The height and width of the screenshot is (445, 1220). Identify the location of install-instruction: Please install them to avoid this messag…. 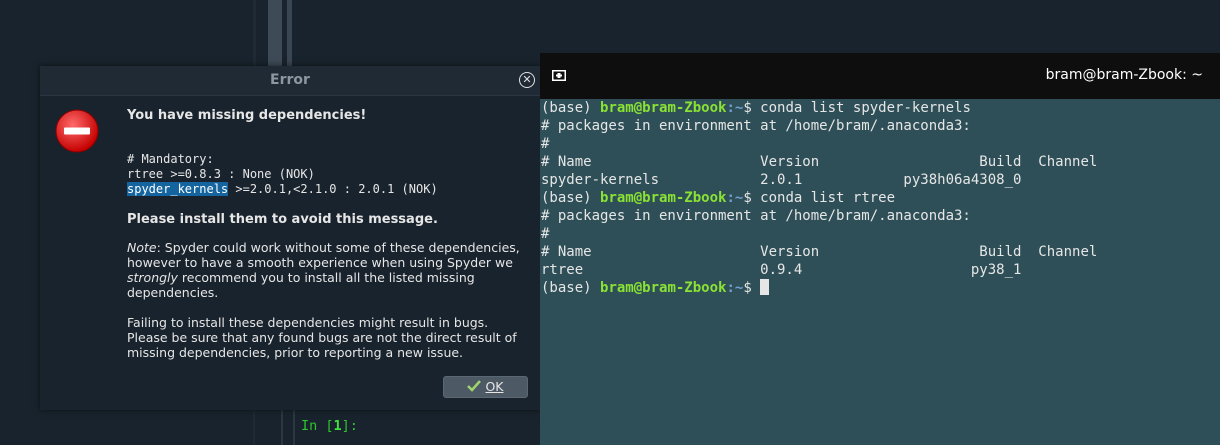
(282, 219).